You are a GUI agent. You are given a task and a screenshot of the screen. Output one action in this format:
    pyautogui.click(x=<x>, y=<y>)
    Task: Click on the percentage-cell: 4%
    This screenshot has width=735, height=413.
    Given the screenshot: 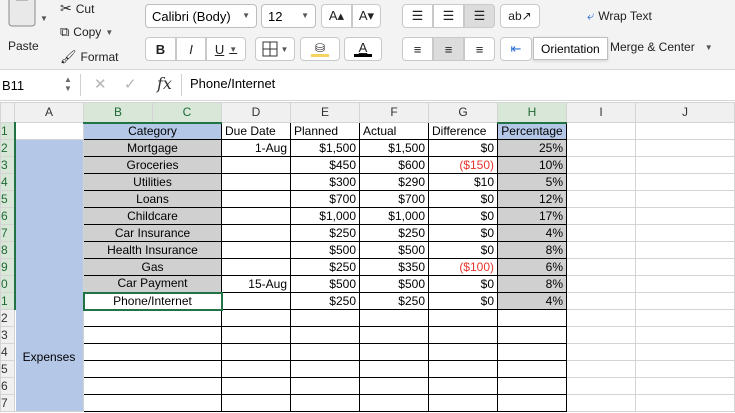 What is the action you would take?
    pyautogui.click(x=532, y=233)
    